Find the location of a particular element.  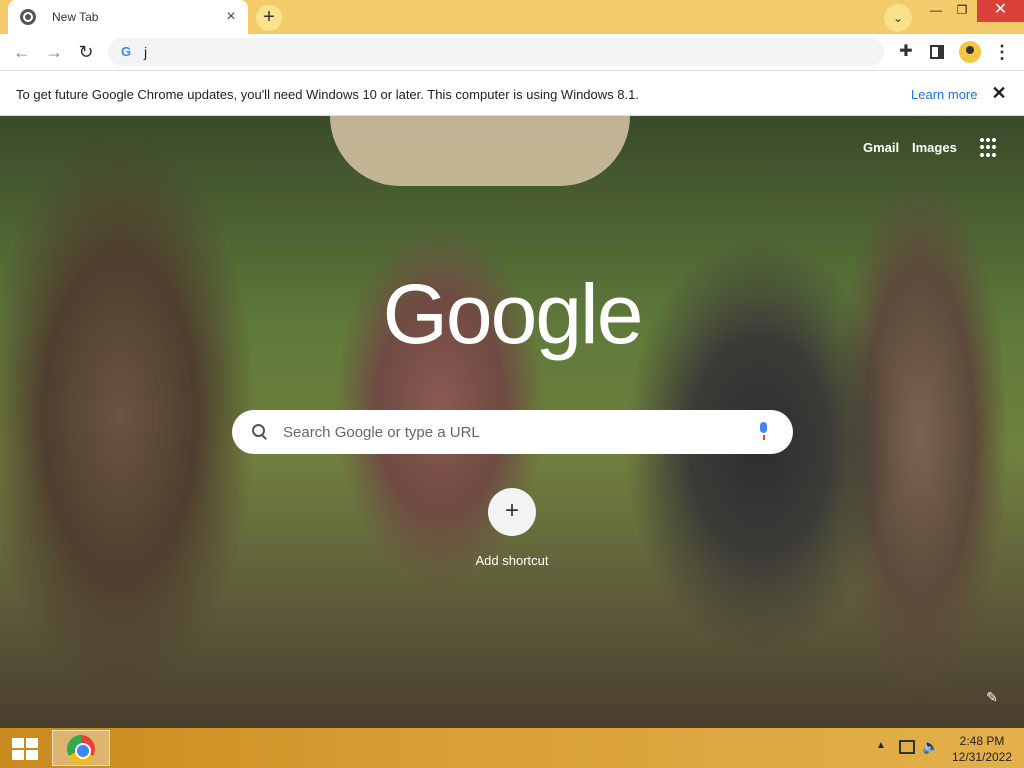

search-icon is located at coordinates (260, 432).